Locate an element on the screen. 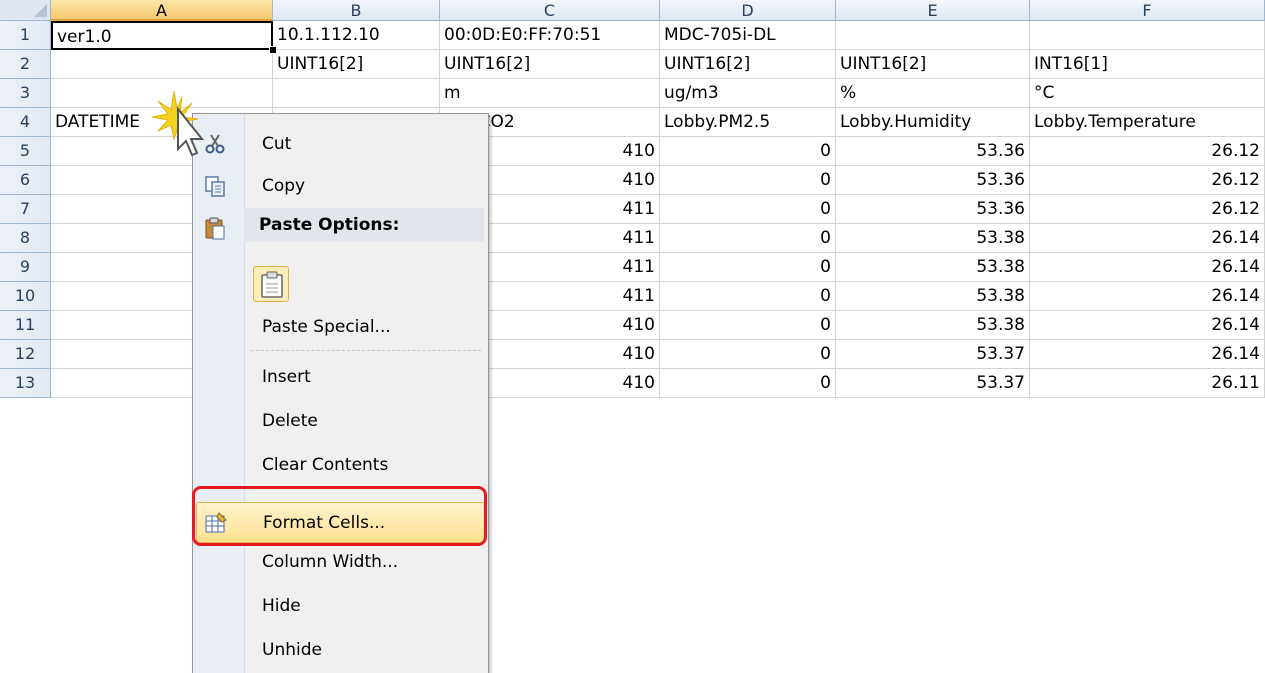 This screenshot has height=673, width=1265. menu-item-insert-label: Insert is located at coordinates (286, 377).